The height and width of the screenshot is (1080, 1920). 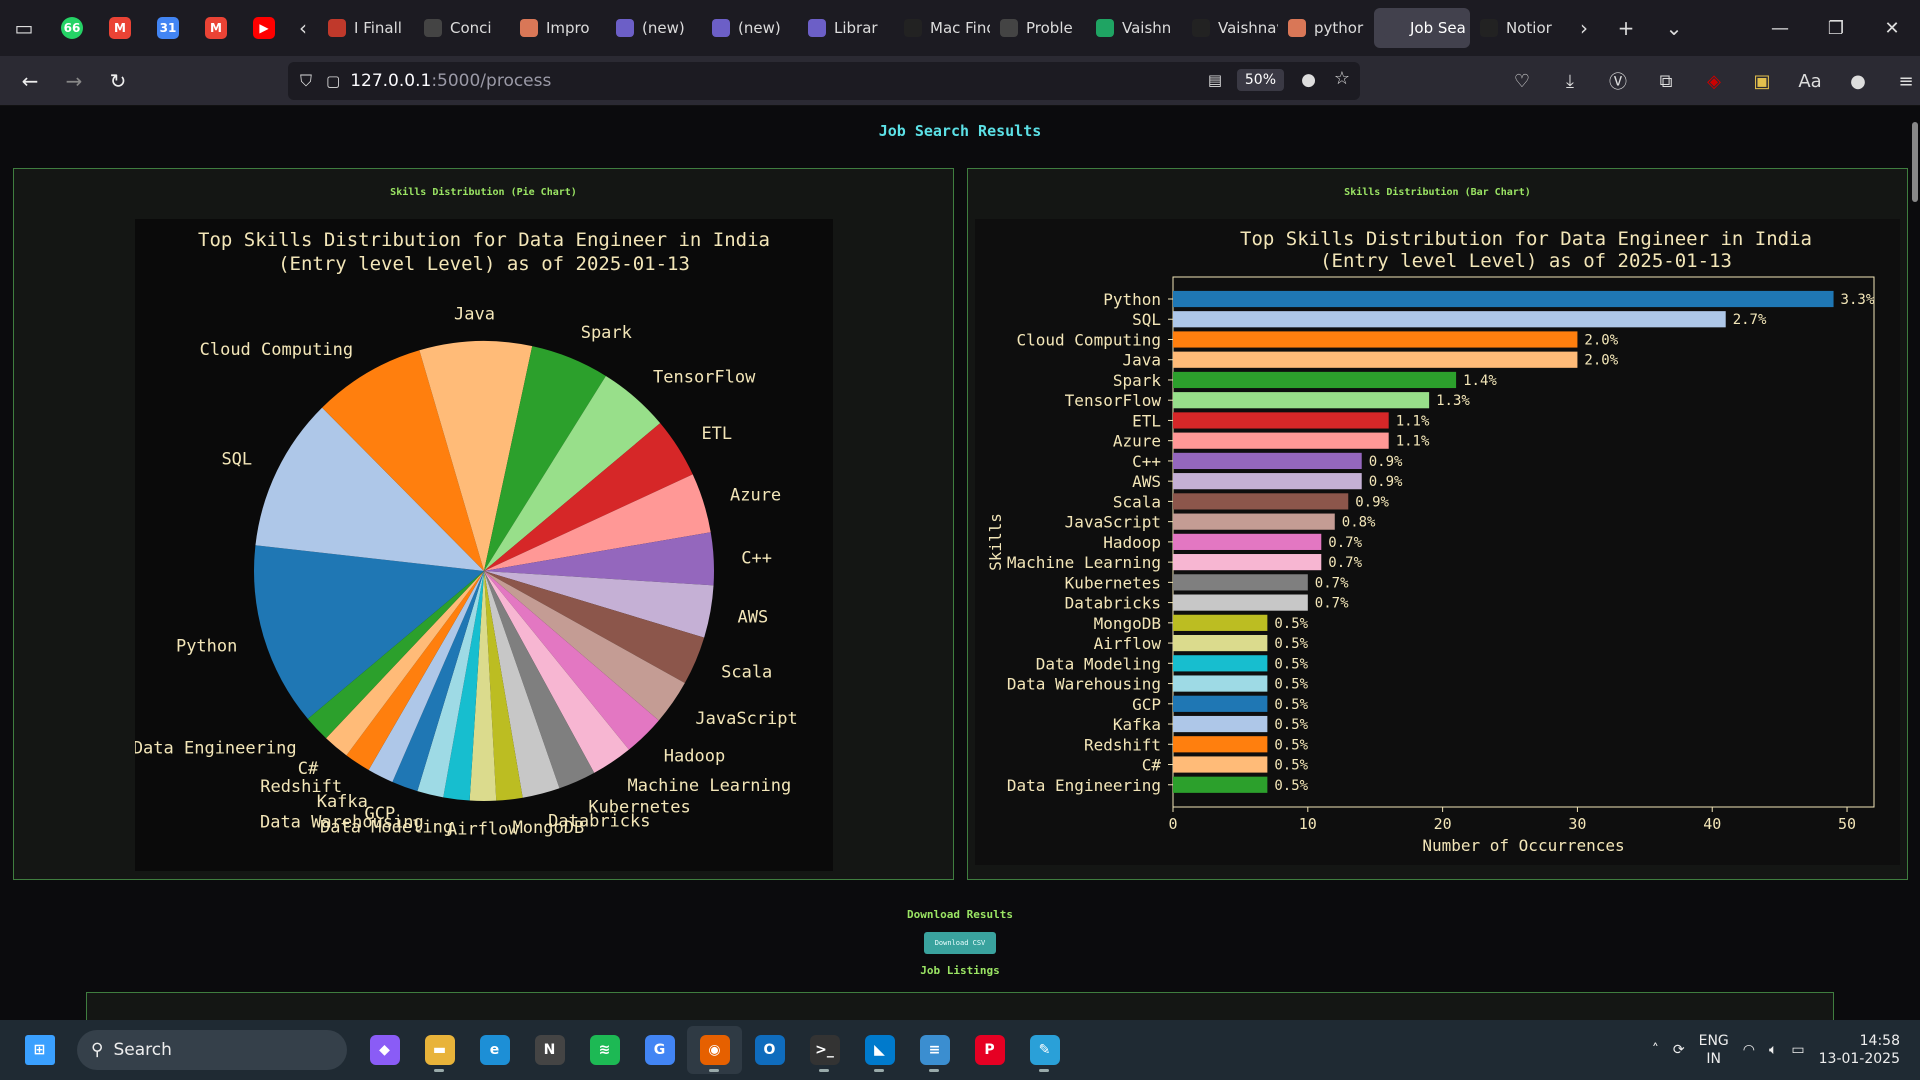 What do you see at coordinates (306, 81) in the screenshot?
I see `shield-icon: ⛉` at bounding box center [306, 81].